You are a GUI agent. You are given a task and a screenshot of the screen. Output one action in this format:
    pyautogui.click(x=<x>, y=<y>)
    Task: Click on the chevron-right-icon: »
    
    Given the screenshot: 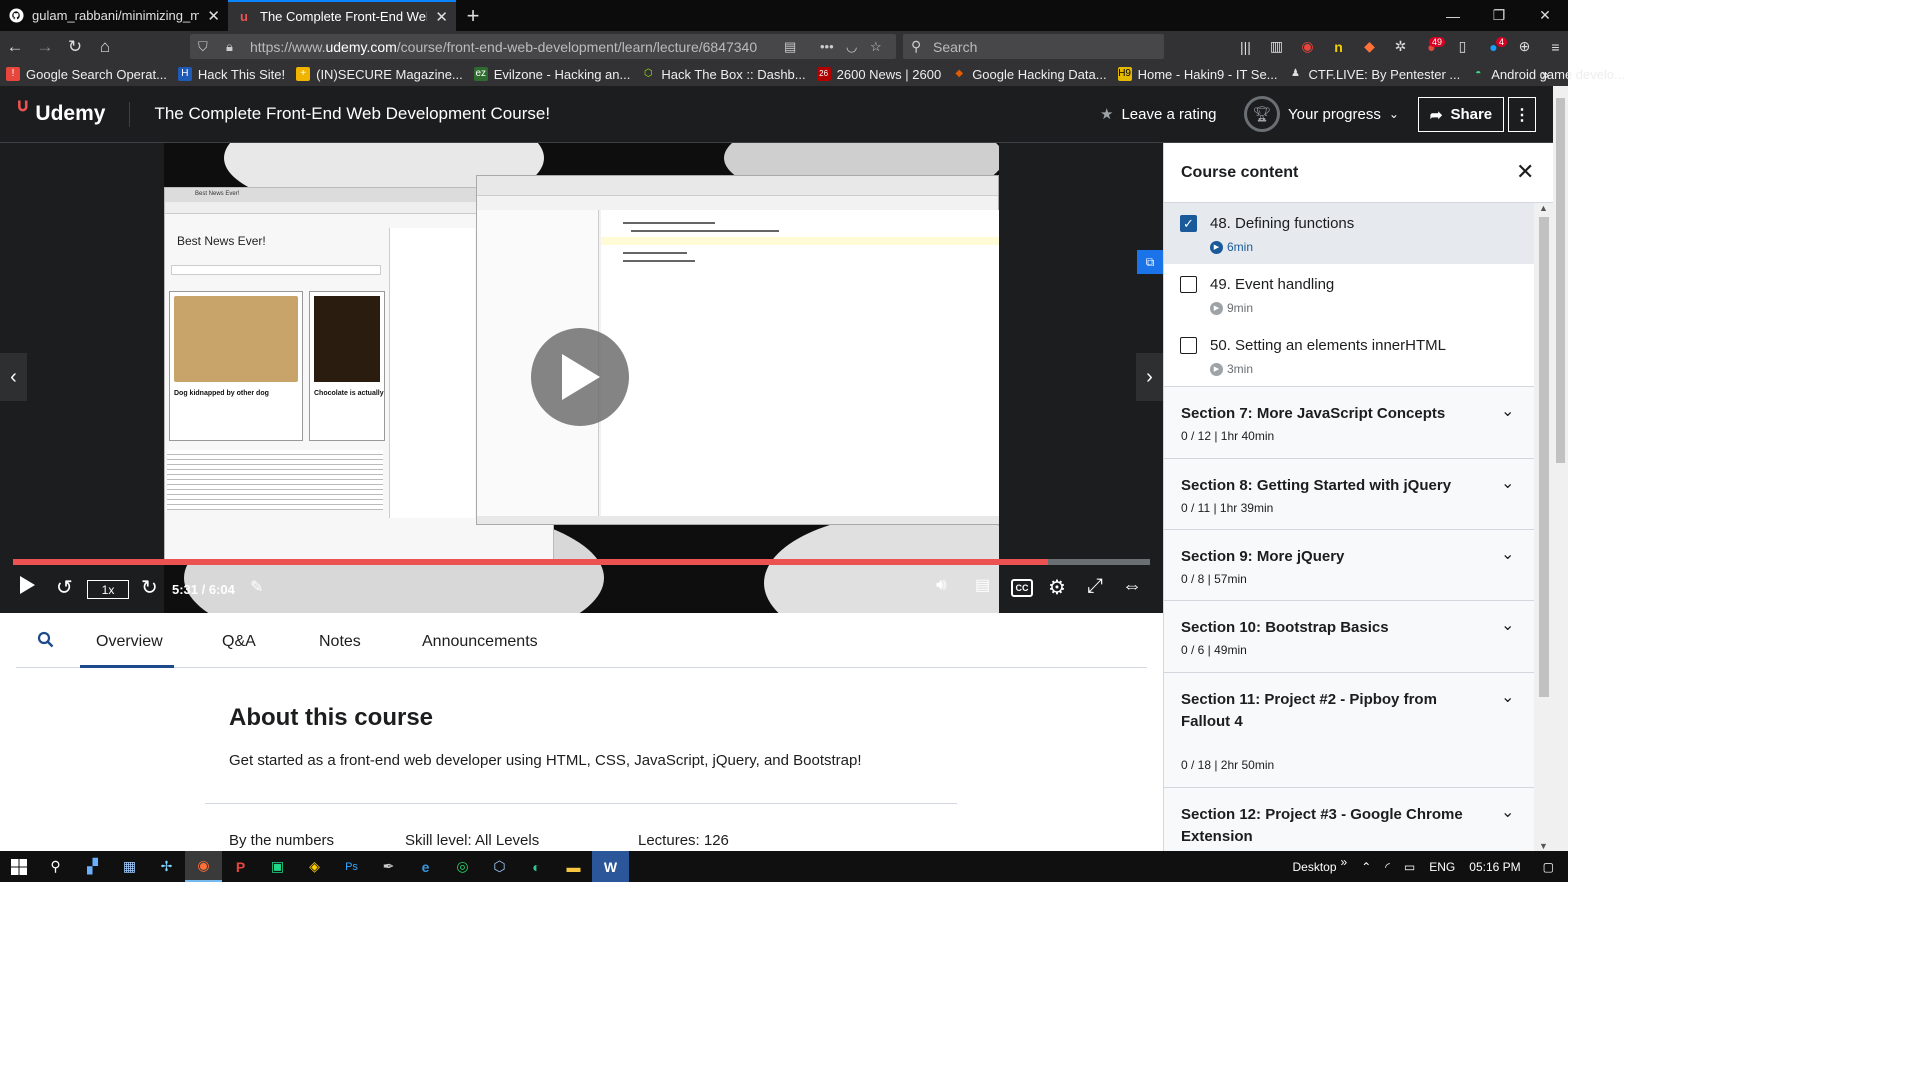 What is the action you would take?
    pyautogui.click(x=1344, y=862)
    